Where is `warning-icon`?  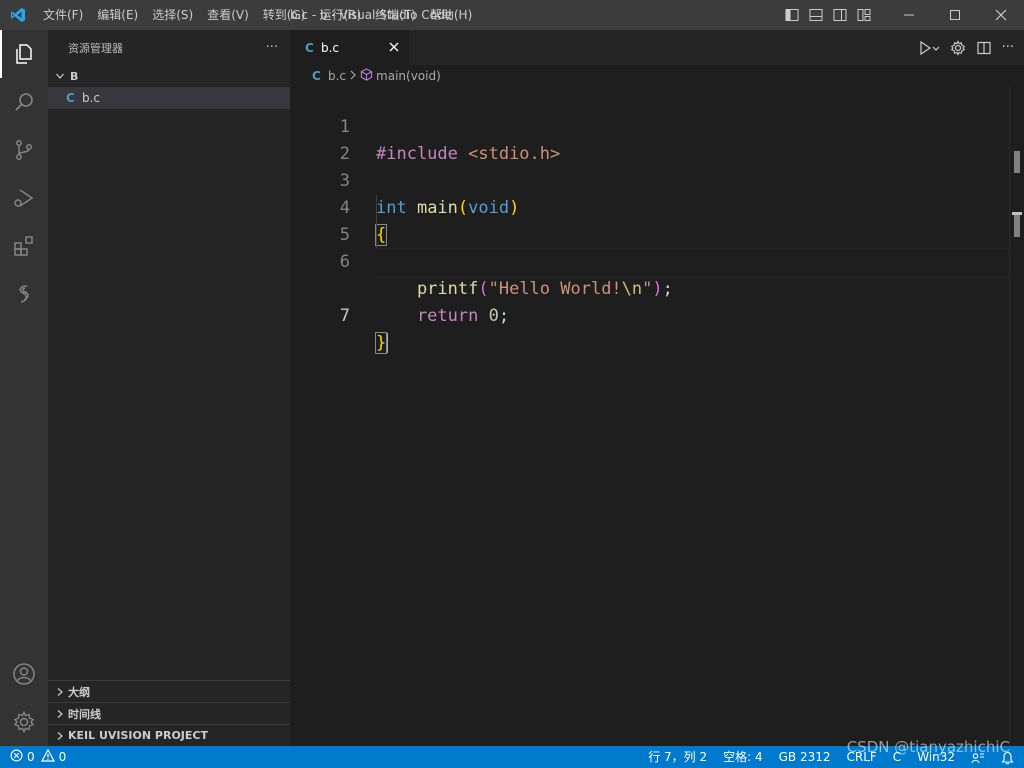
warning-icon is located at coordinates (47, 756).